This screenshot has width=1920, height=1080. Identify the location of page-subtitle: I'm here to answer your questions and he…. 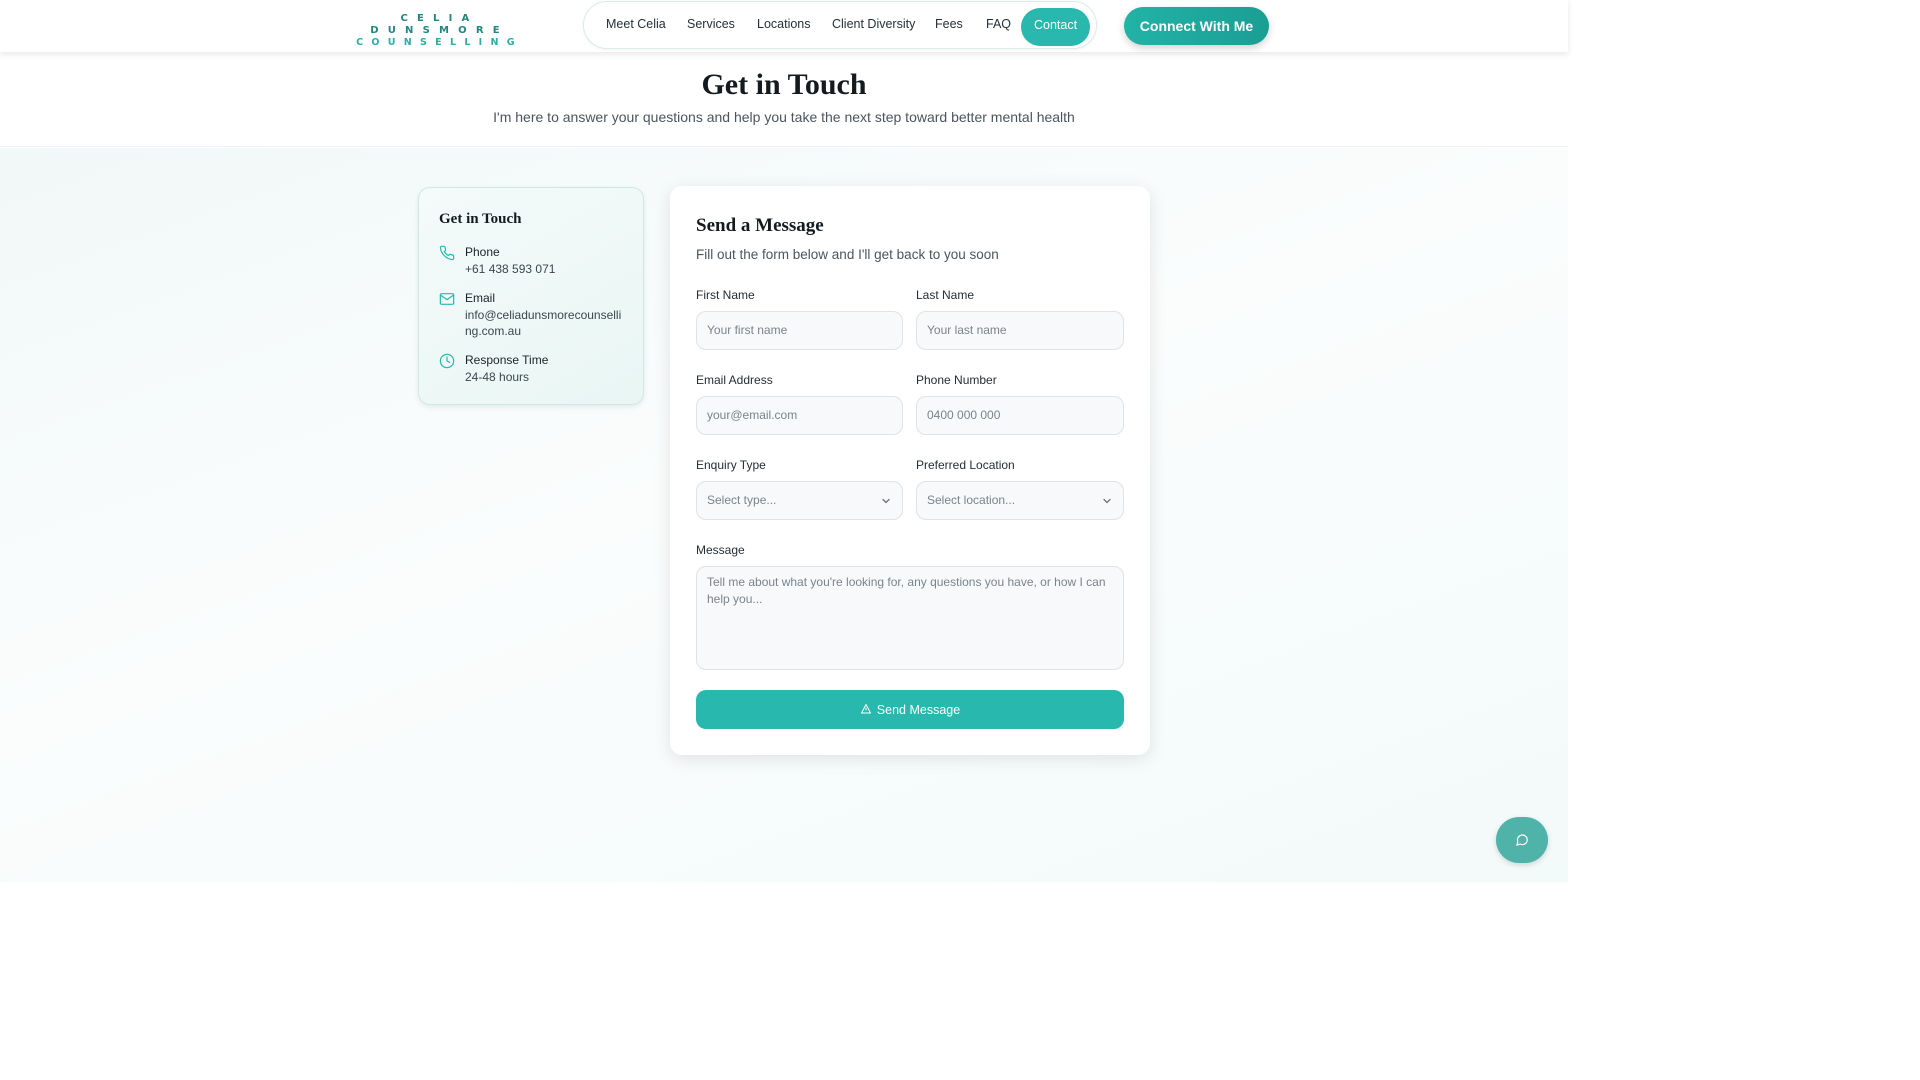
(784, 117).